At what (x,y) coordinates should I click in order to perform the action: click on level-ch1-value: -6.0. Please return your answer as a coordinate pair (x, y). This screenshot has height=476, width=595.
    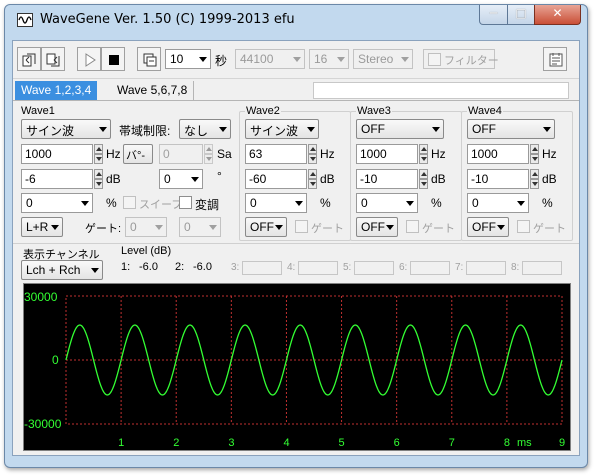
    Looking at the image, I should click on (148, 267).